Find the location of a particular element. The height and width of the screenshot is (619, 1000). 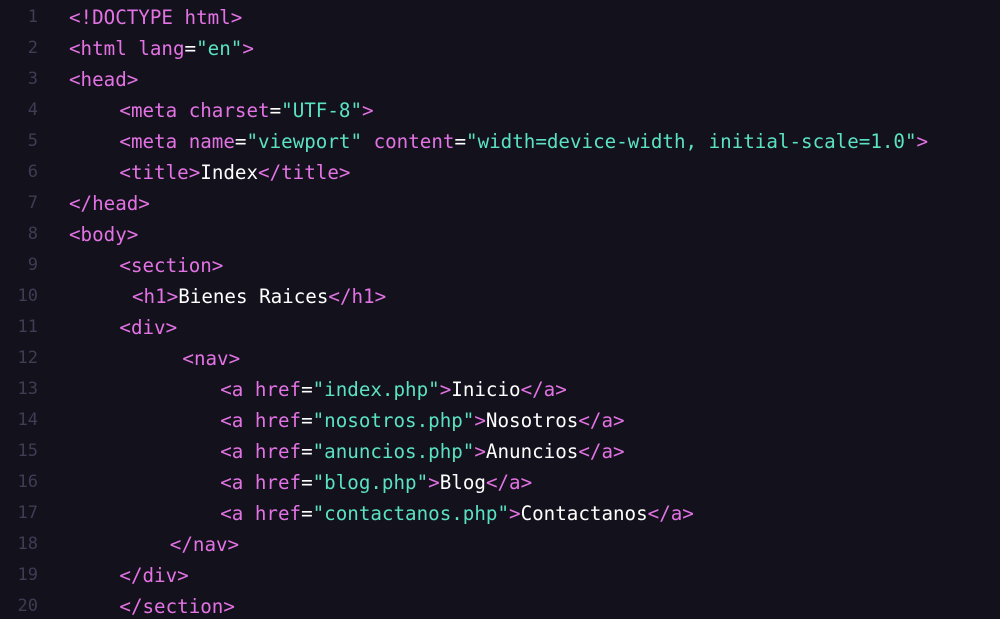

token-attr: name is located at coordinates (211, 141).